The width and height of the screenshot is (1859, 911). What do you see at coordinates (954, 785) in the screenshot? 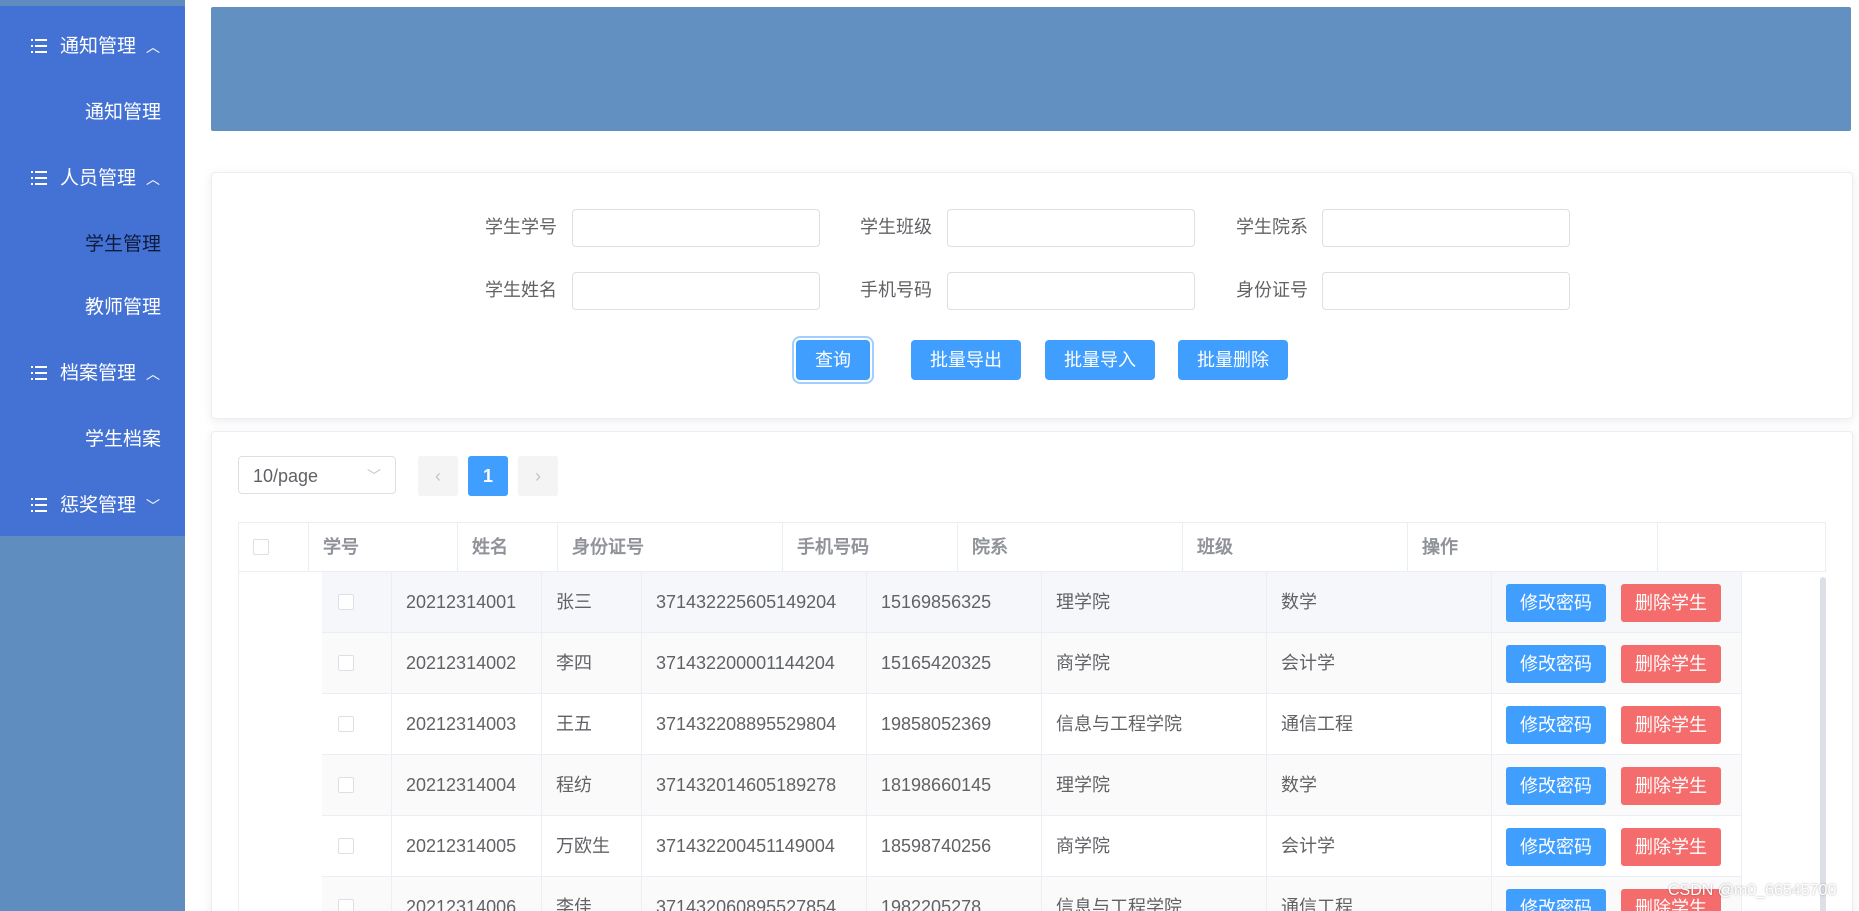
I see `cell-phone: 18198660145` at bounding box center [954, 785].